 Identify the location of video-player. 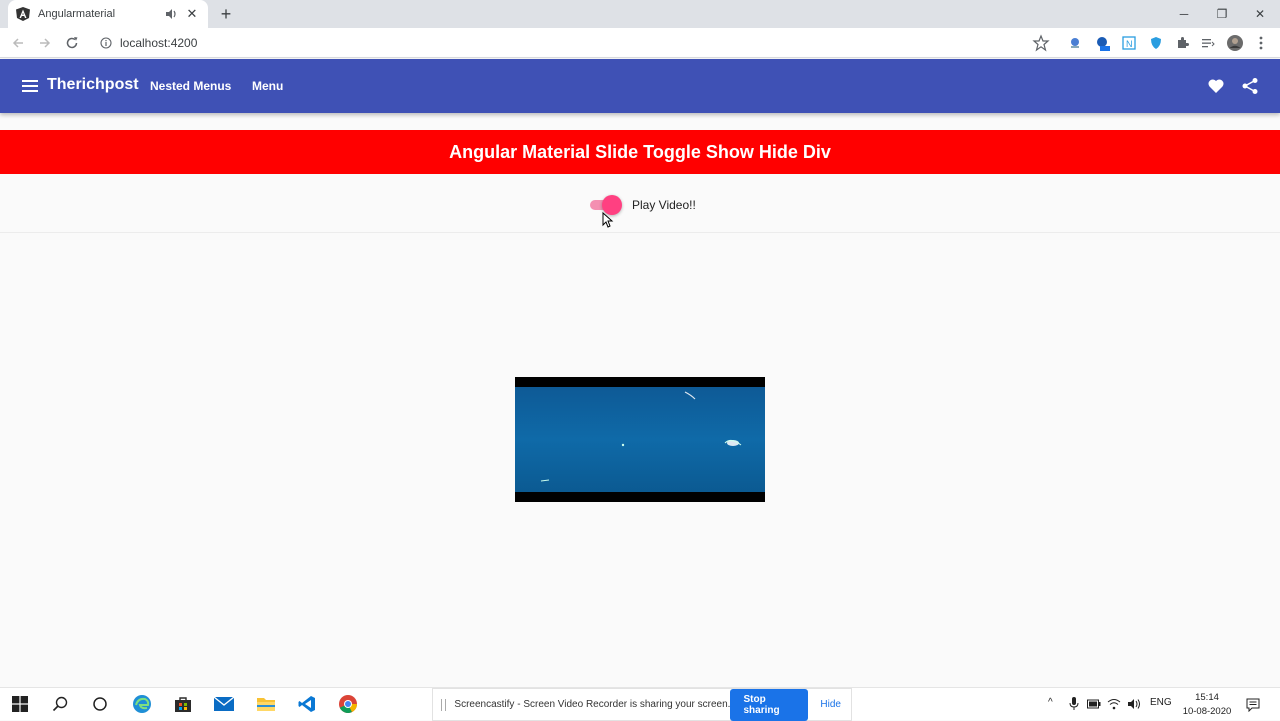
(640, 439).